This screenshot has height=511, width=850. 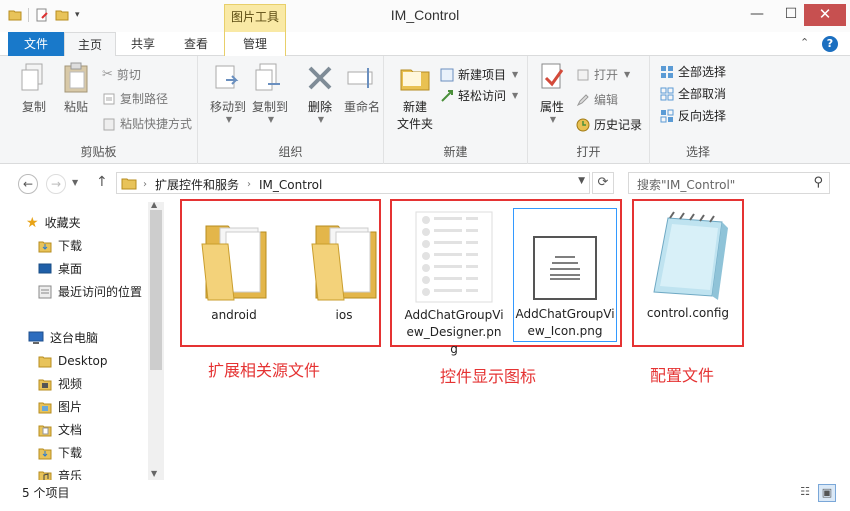 What do you see at coordinates (70, 474) in the screenshot?
I see `nav-label: 音乐` at bounding box center [70, 474].